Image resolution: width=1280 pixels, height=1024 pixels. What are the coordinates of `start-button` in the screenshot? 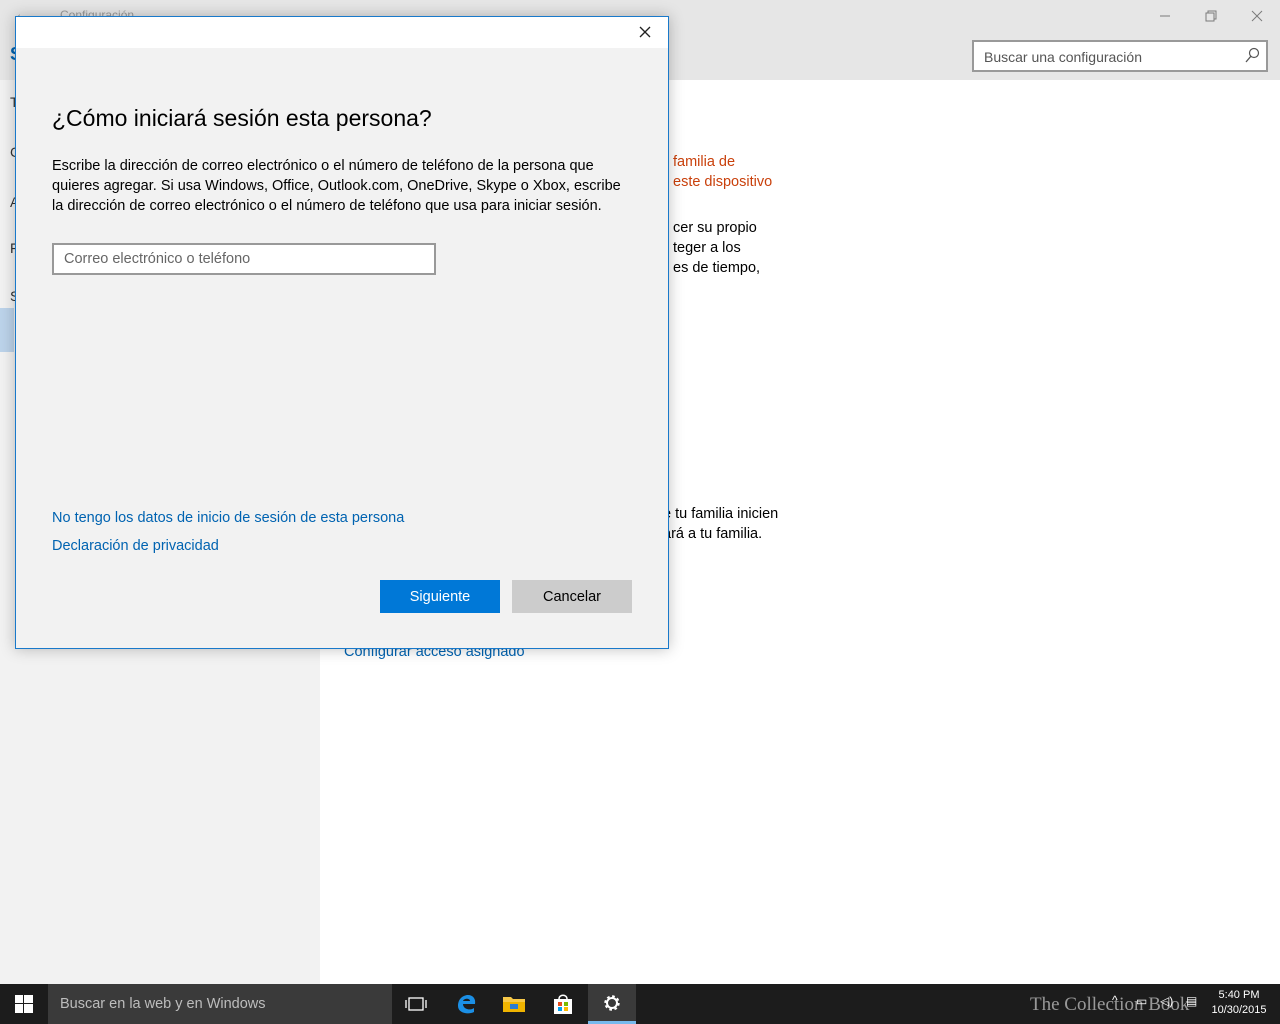 It's located at (24, 1004).